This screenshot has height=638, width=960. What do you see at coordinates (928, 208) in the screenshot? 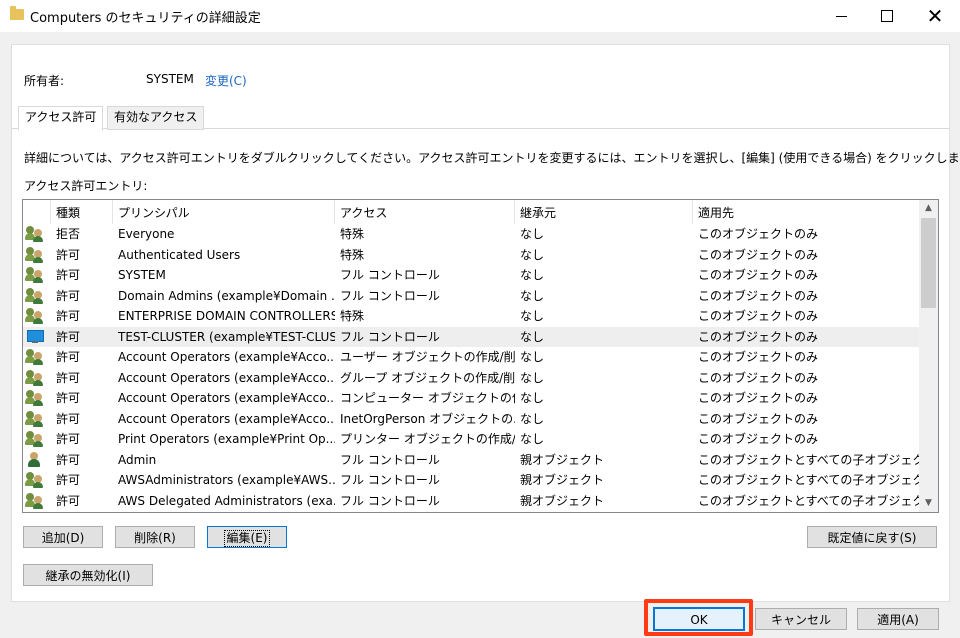
I see `scroll-up-icon: ▲` at bounding box center [928, 208].